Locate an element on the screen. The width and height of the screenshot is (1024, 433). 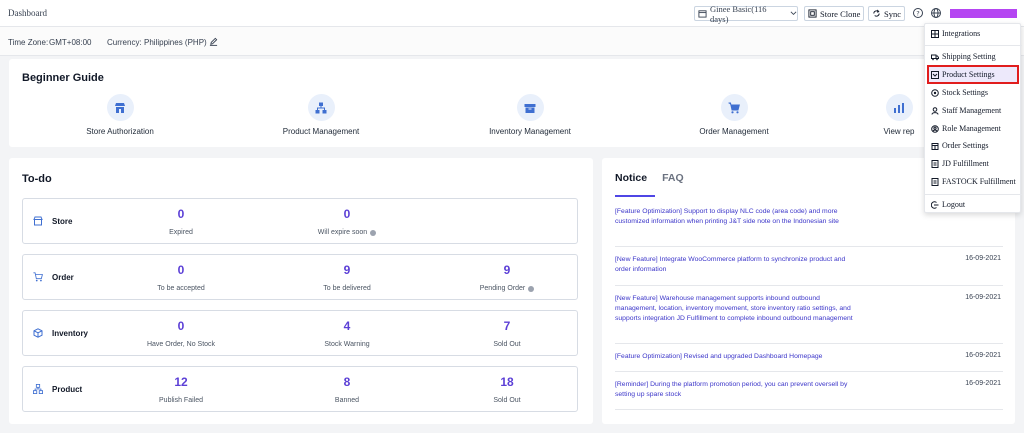
stat-value: 9 is located at coordinates (507, 270).